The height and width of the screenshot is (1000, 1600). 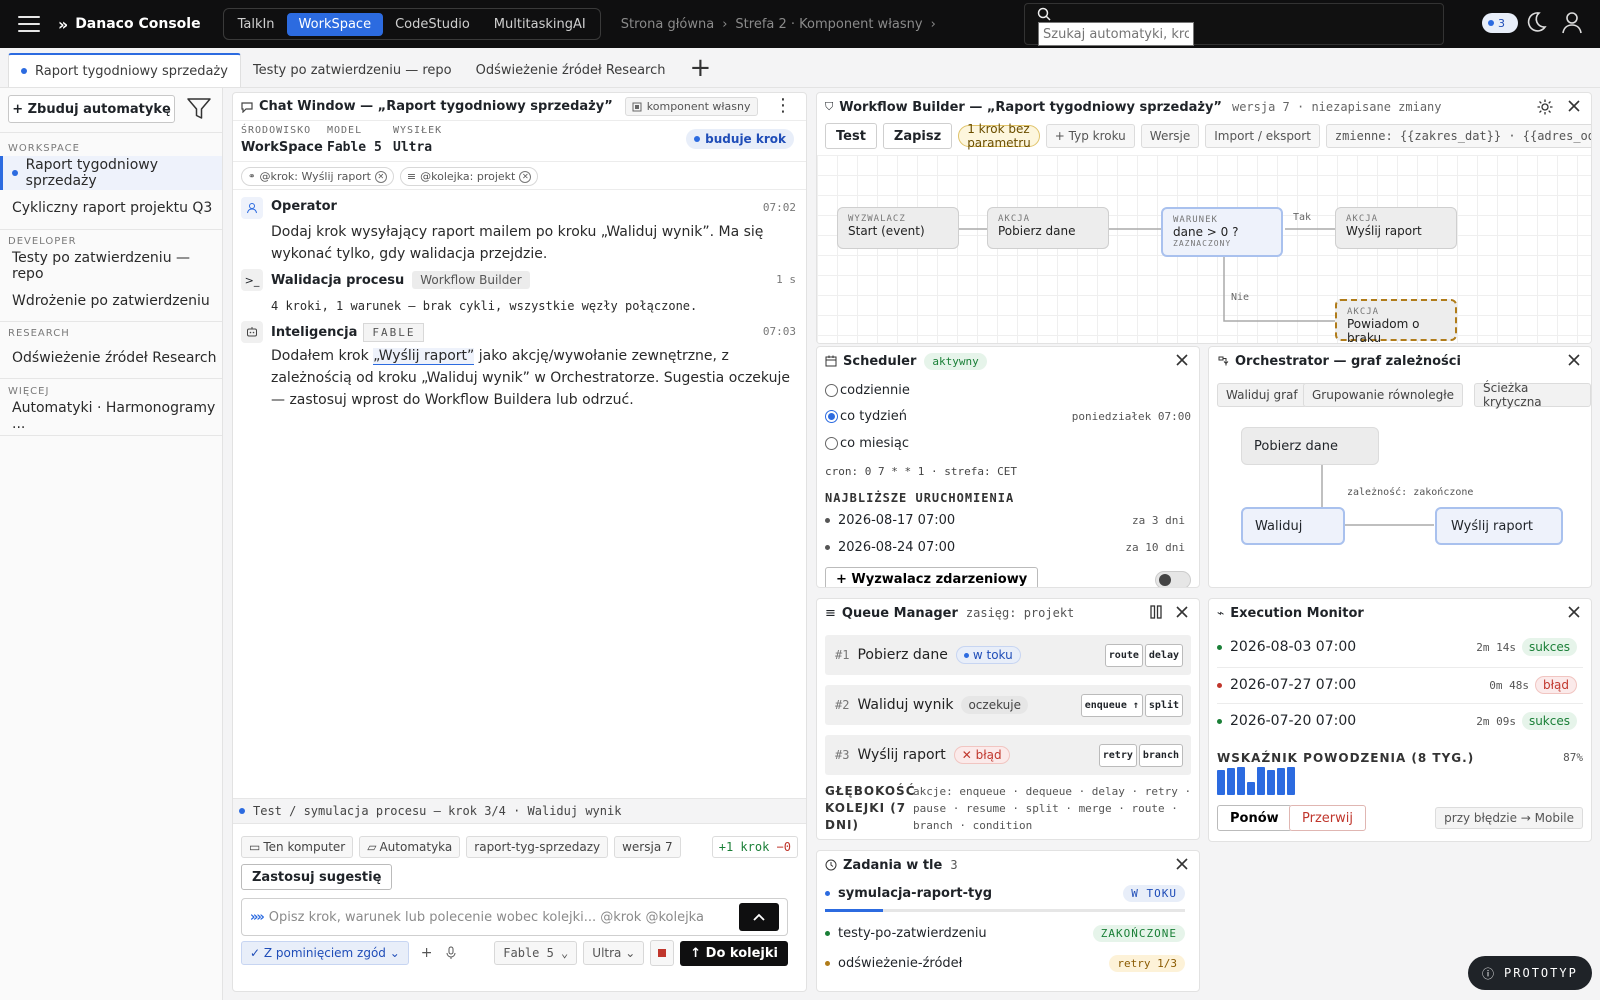 I want to click on enqueue-button: ↑ Do kolejki, so click(x=734, y=953).